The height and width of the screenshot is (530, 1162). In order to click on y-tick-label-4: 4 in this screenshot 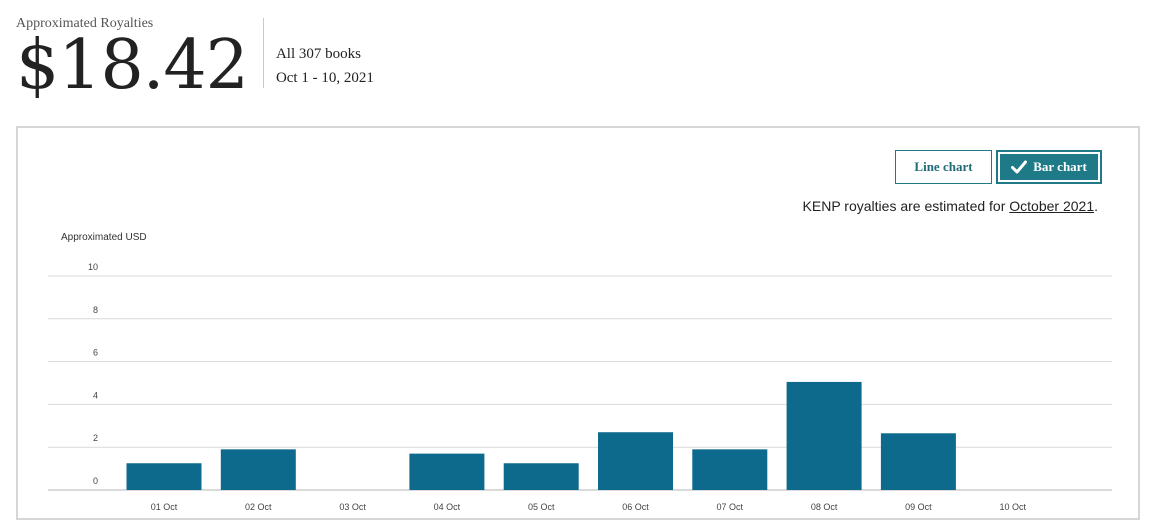, I will do `click(95, 395)`.